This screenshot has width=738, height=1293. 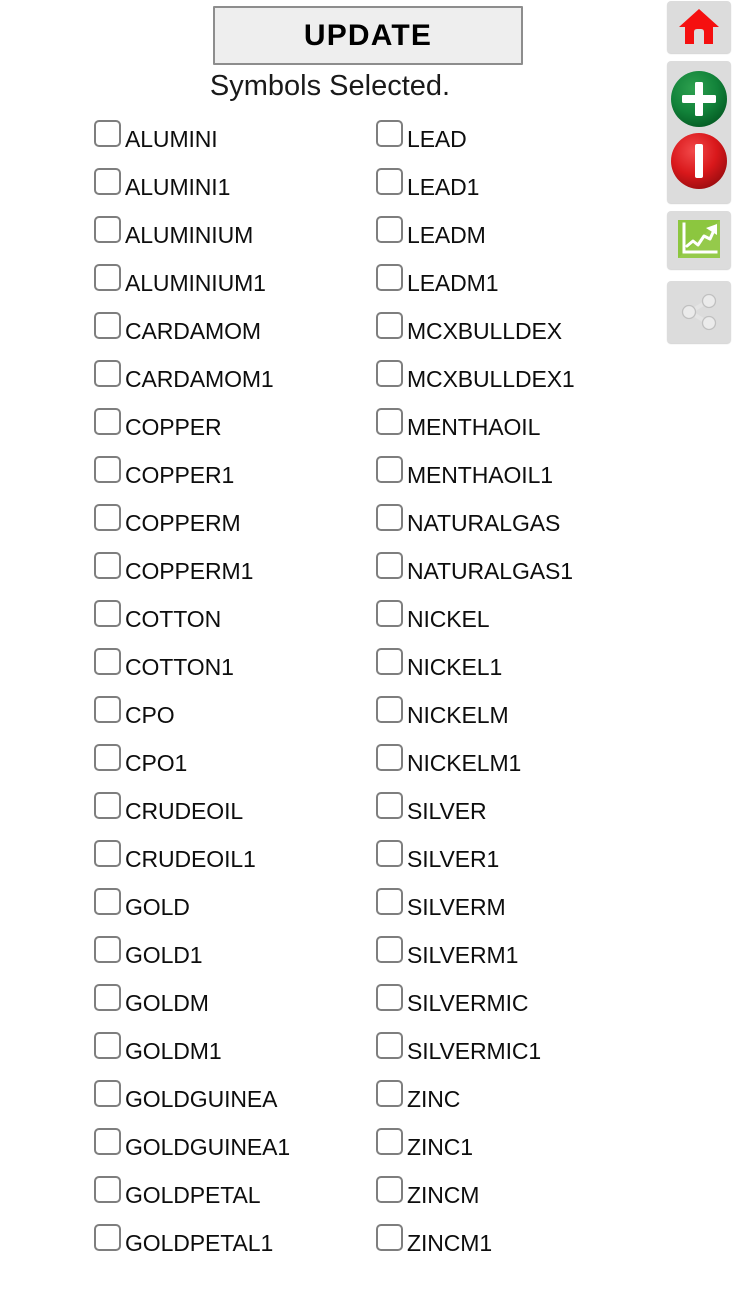 I want to click on symbol-row: NATURALGAS1, so click(x=516, y=568).